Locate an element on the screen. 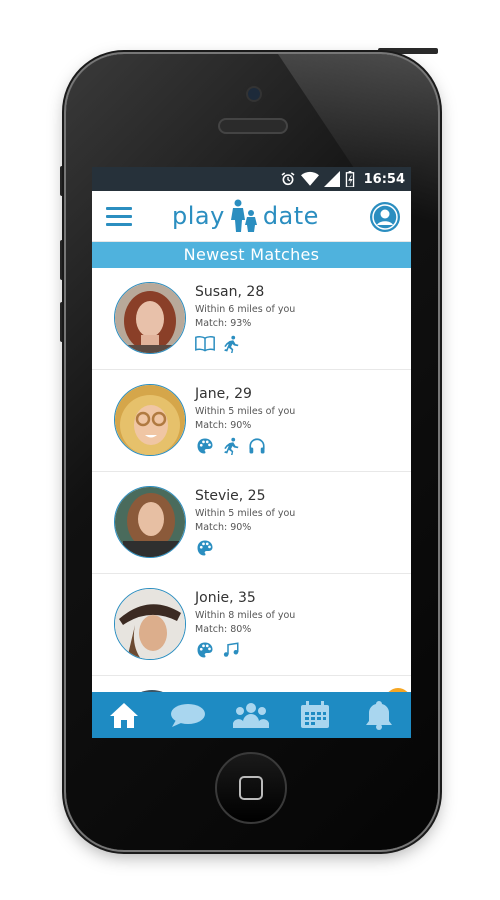 This screenshot has height=900, width=500. home-icon is located at coordinates (123, 715).